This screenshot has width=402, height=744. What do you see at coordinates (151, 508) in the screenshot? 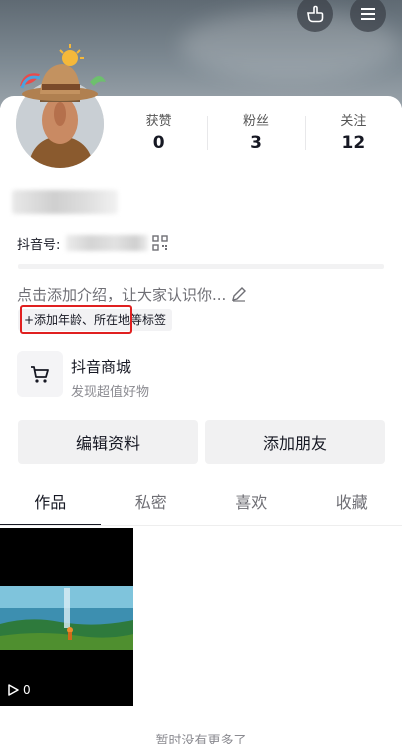
I see `tab-private: 私密` at bounding box center [151, 508].